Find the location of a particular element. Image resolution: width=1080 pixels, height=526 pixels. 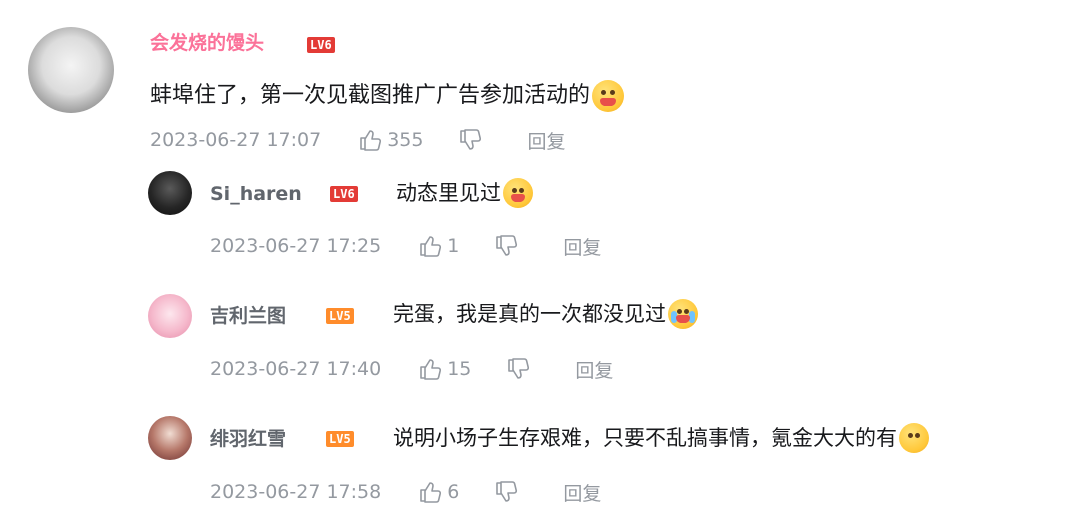

reply-text: 完蛋，我是真的一次都没见过 is located at coordinates (545, 314).